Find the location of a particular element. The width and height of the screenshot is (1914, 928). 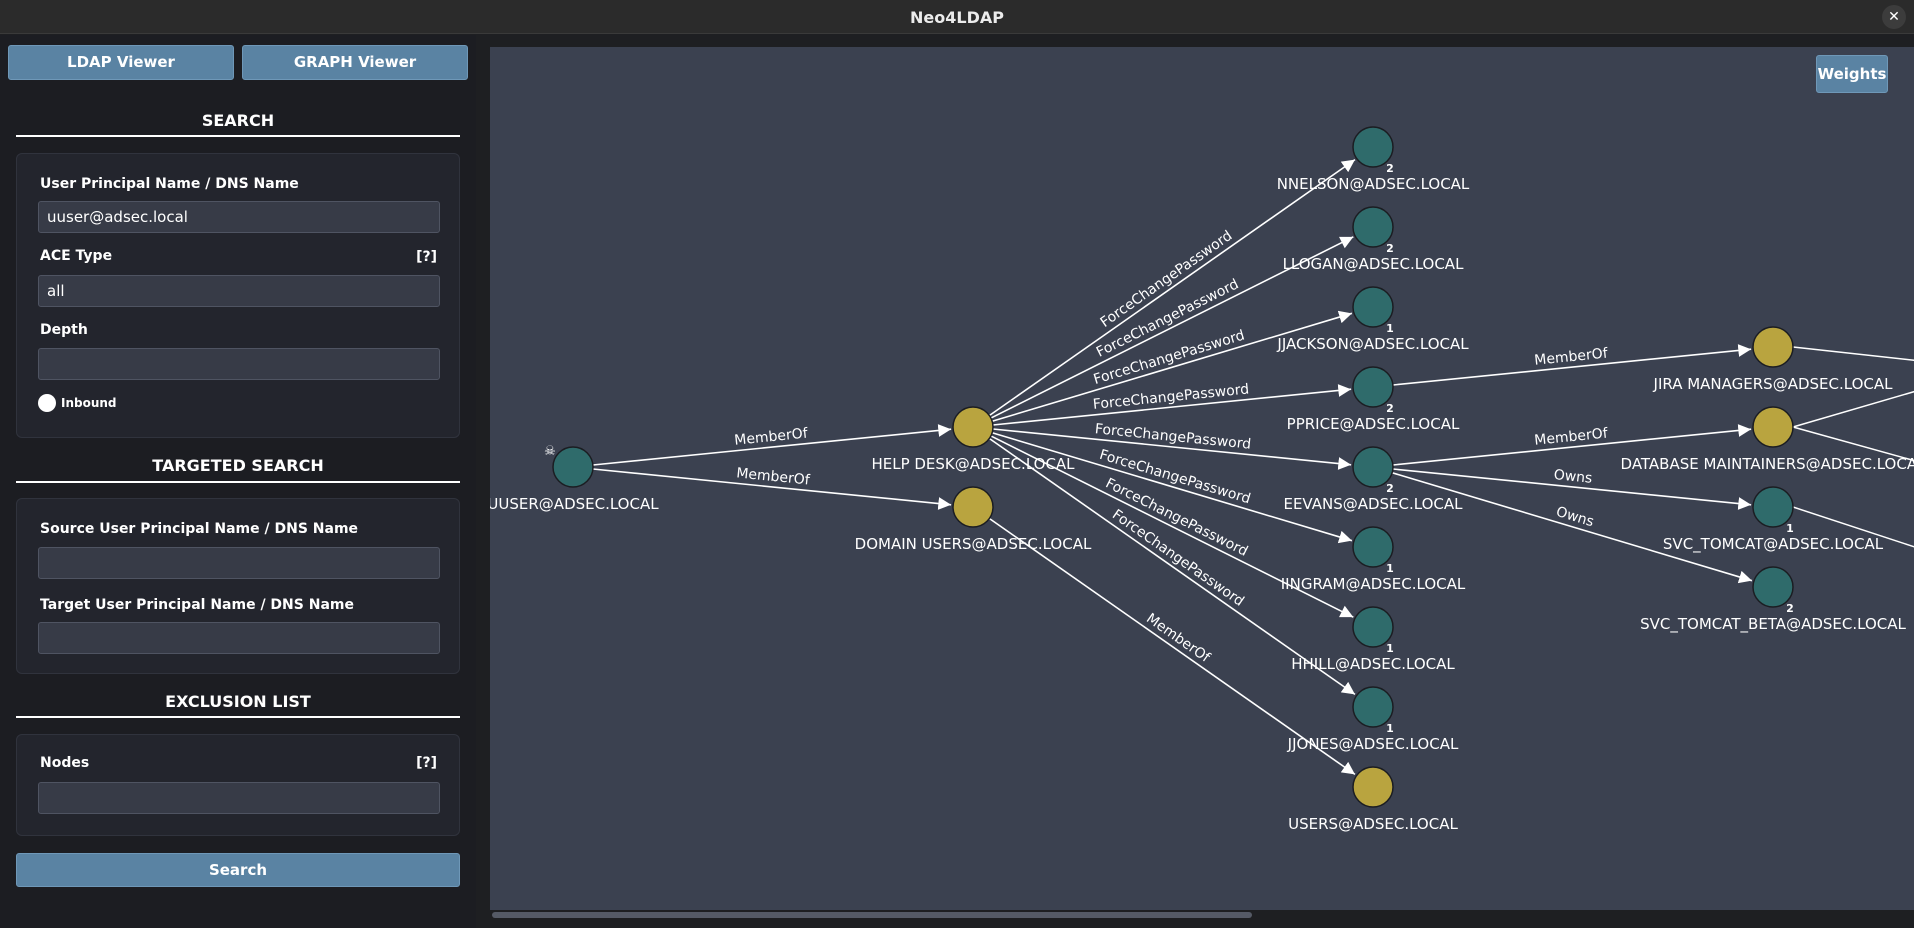

exclusion-section-divider is located at coordinates (238, 717).